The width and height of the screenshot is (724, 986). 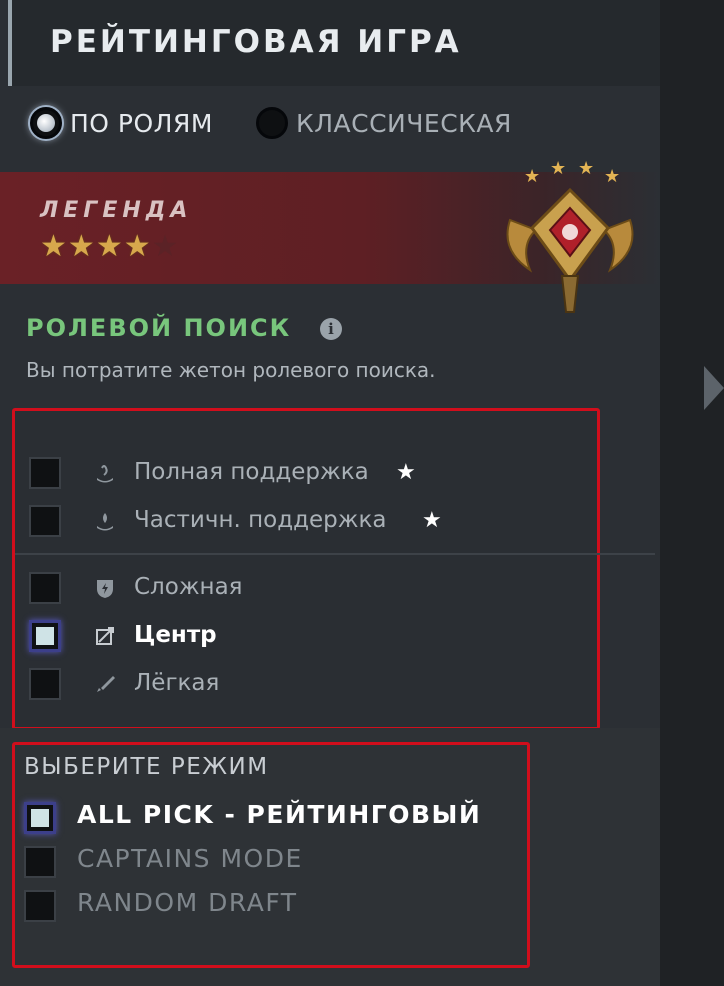 What do you see at coordinates (279, 814) in the screenshot?
I see `mode-label-all-pick: ALL PICK - РЕЙТИНГОВЫЙ` at bounding box center [279, 814].